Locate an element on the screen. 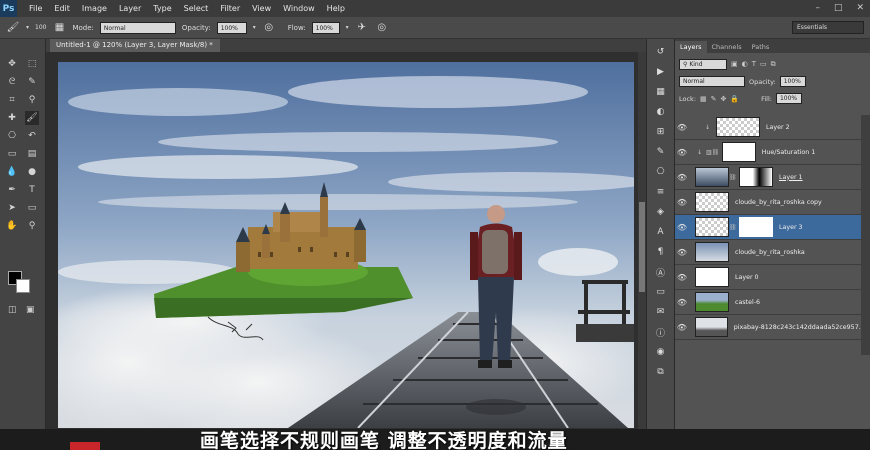 The height and width of the screenshot is (450, 870). background-color-swatch is located at coordinates (23, 286).